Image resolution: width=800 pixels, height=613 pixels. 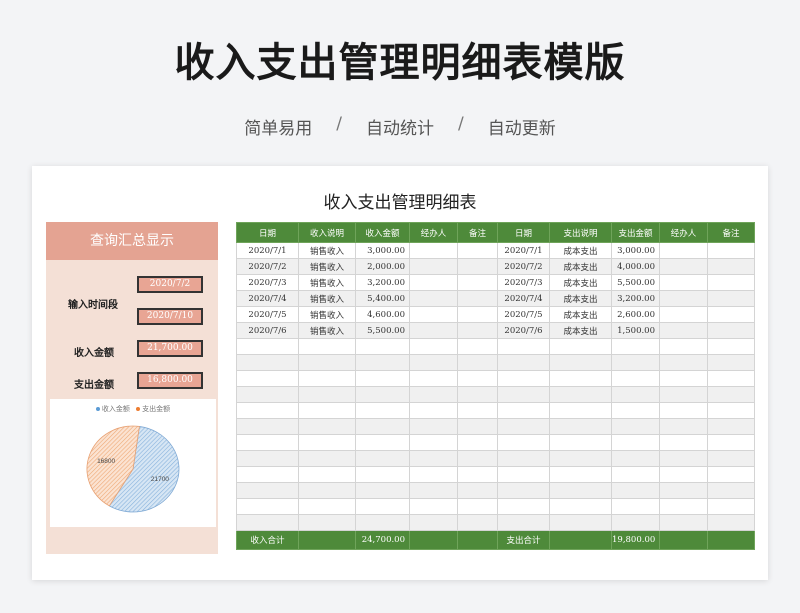 I want to click on table-cell: 2020/7/4, so click(x=523, y=298).